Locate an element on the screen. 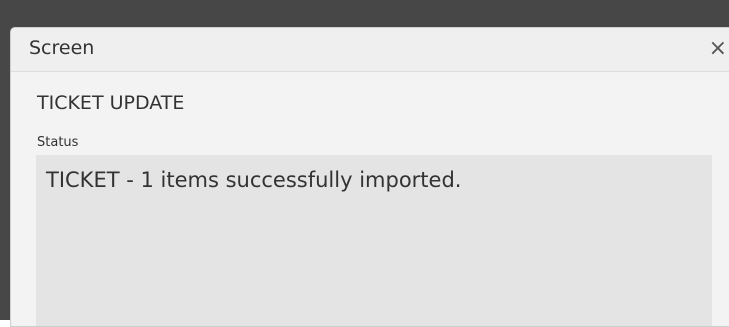 This screenshot has height=327, width=729. backdrop-overlay-top is located at coordinates (364, 15).